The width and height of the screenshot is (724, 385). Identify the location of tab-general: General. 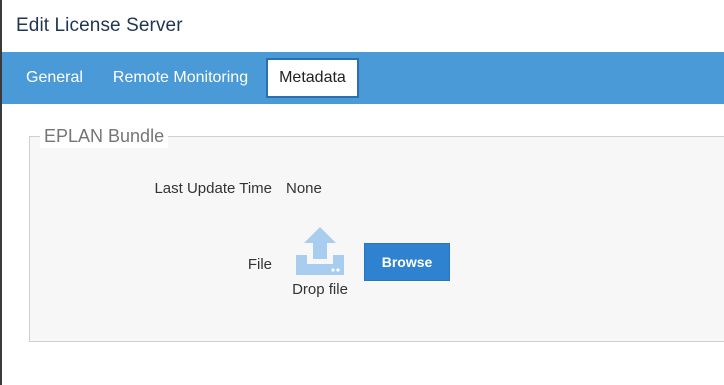
(54, 78).